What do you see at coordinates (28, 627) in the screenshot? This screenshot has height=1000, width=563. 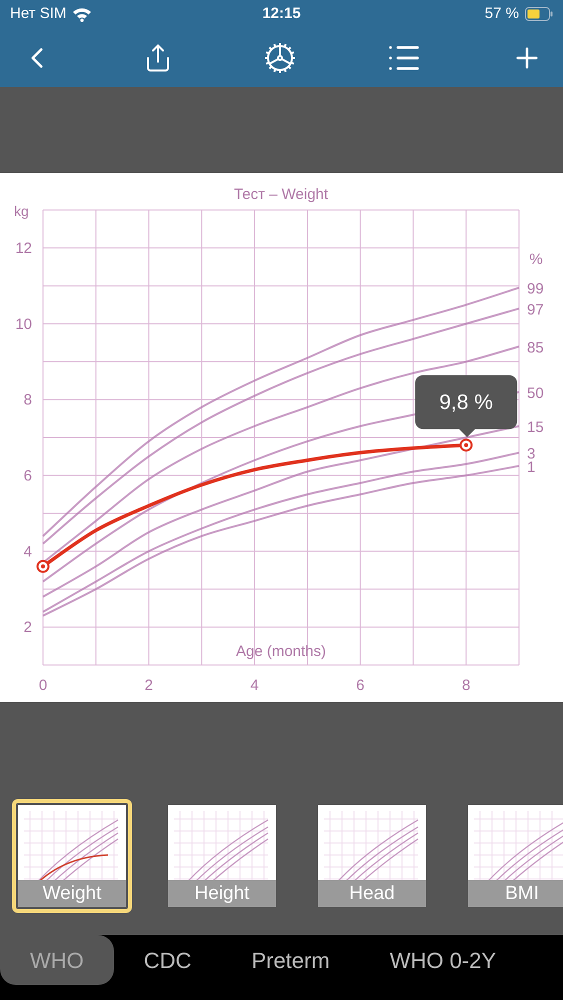 I see `y-tick-label: 2` at bounding box center [28, 627].